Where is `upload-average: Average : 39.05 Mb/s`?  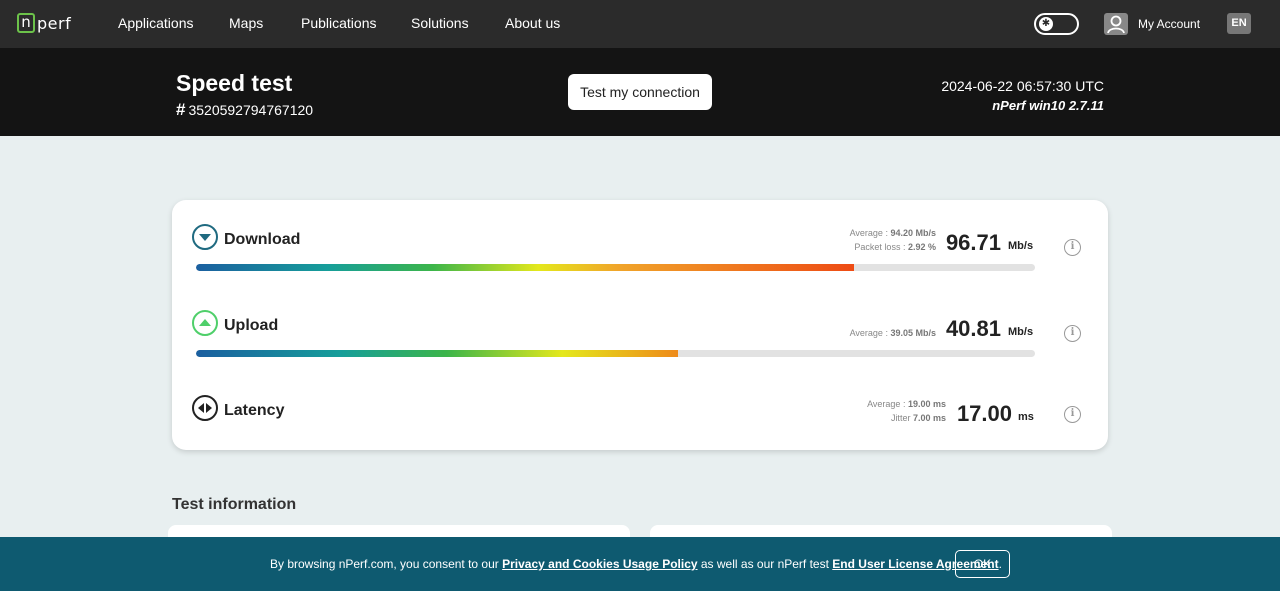
upload-average: Average : 39.05 Mb/s is located at coordinates (893, 333).